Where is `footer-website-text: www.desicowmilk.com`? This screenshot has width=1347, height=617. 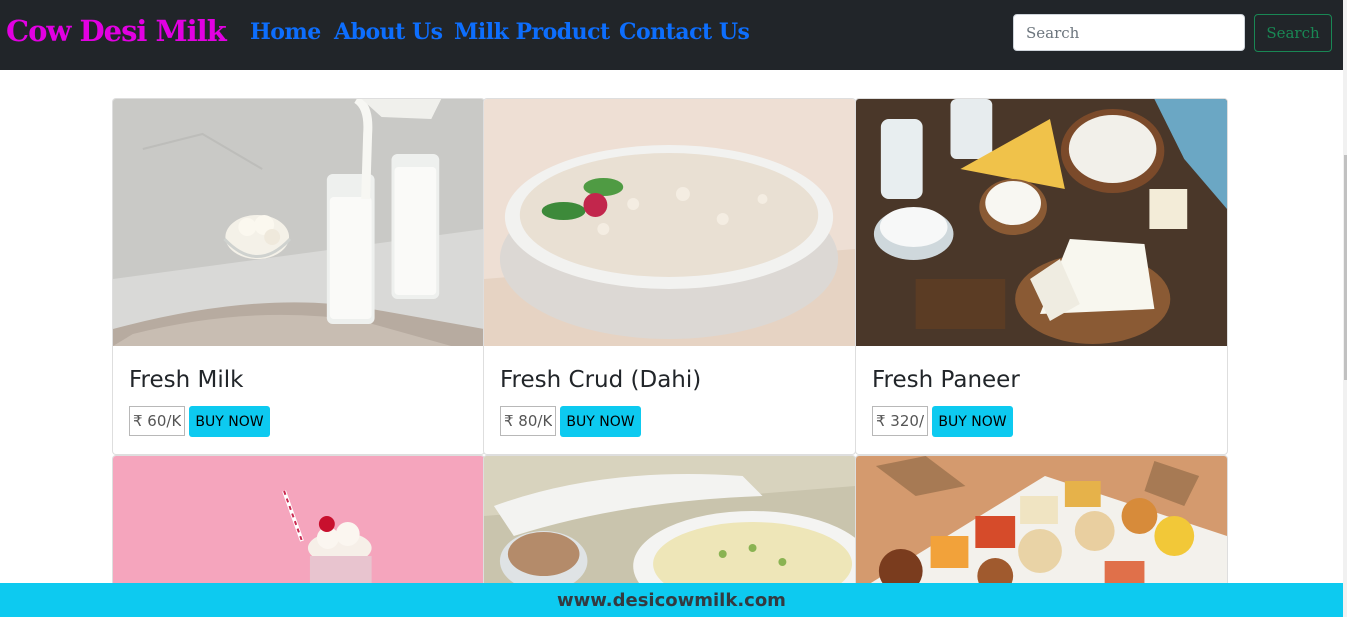 footer-website-text: www.desicowmilk.com is located at coordinates (671, 600).